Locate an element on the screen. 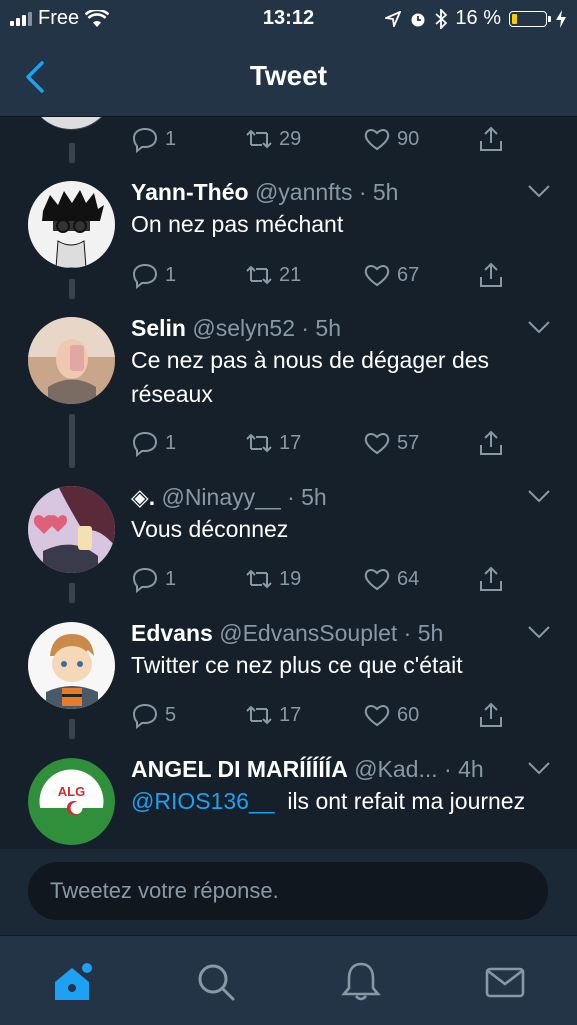  like-button: 90 is located at coordinates (391, 139).